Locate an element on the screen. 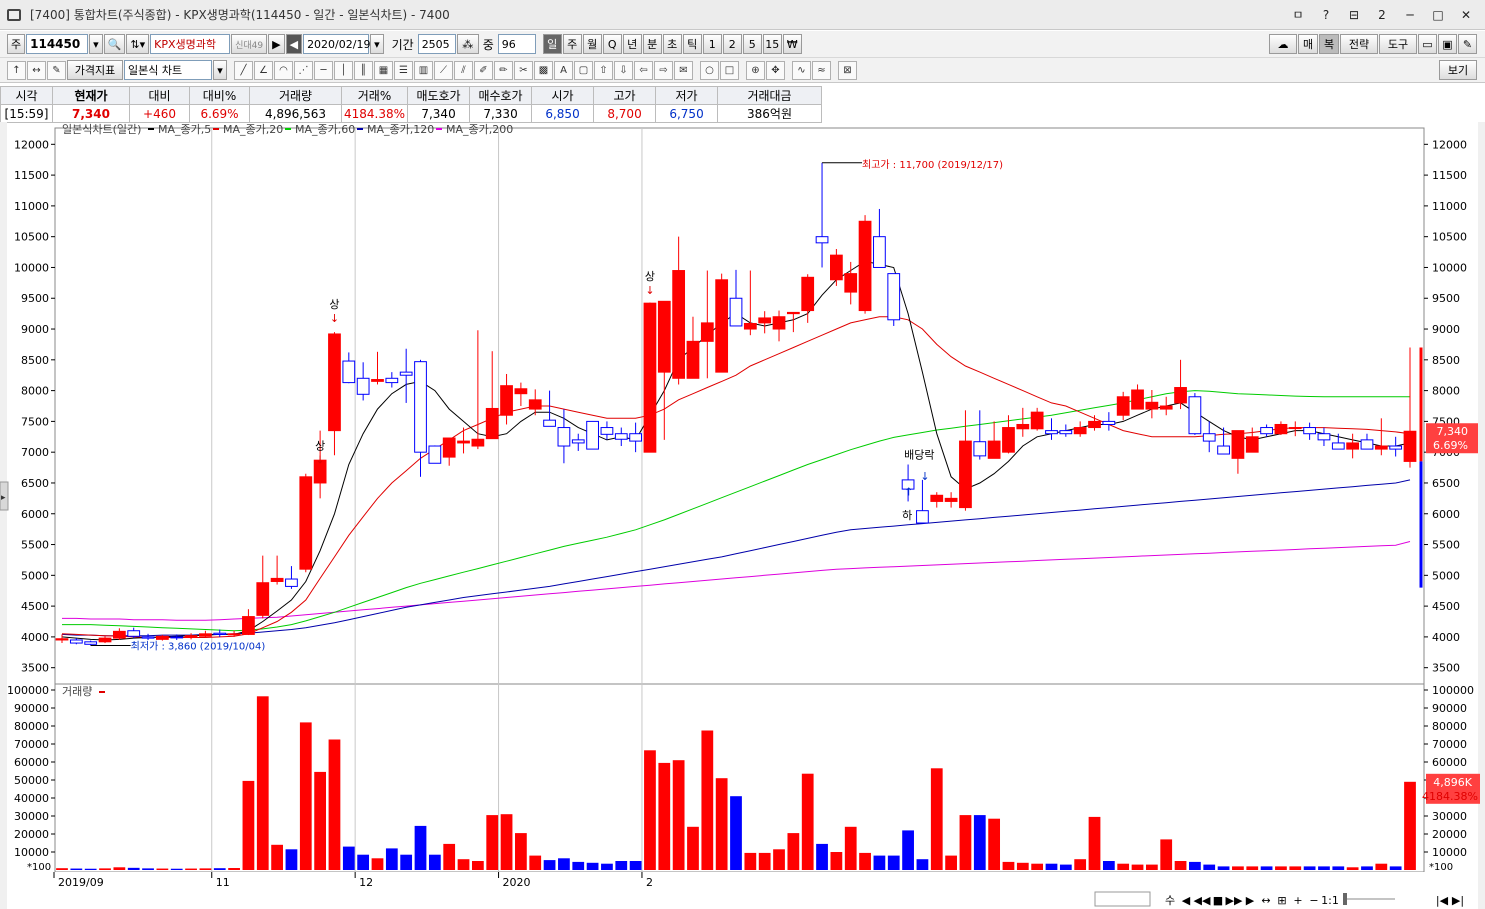 This screenshot has width=1485, height=909. date-input: 2020/02/19 is located at coordinates (336, 44).